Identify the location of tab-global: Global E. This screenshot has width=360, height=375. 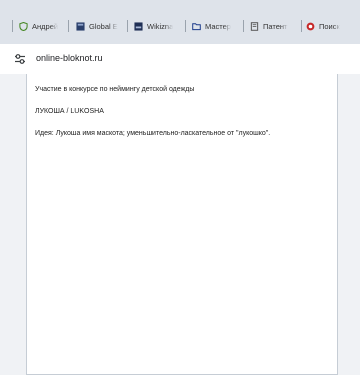
(99, 26).